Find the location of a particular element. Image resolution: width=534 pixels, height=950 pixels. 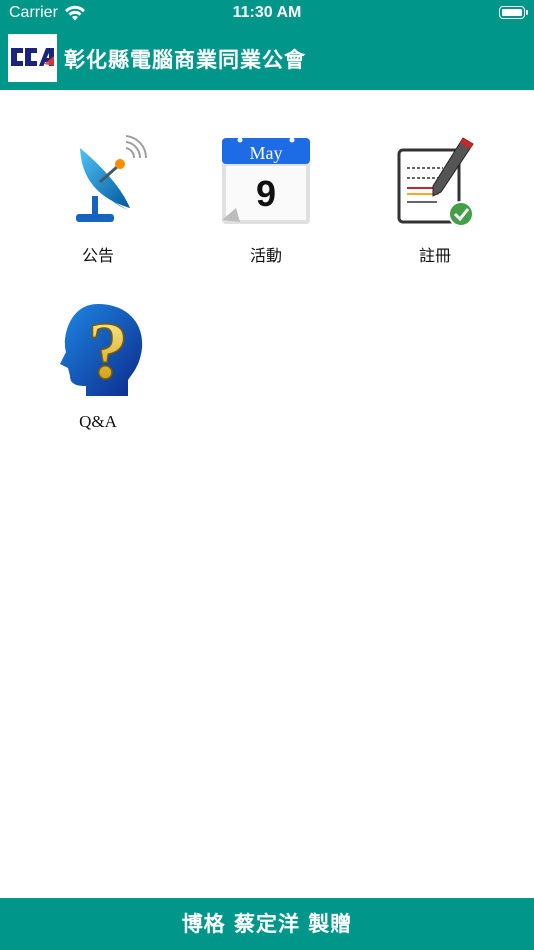

calendar-day: 9 is located at coordinates (266, 193).